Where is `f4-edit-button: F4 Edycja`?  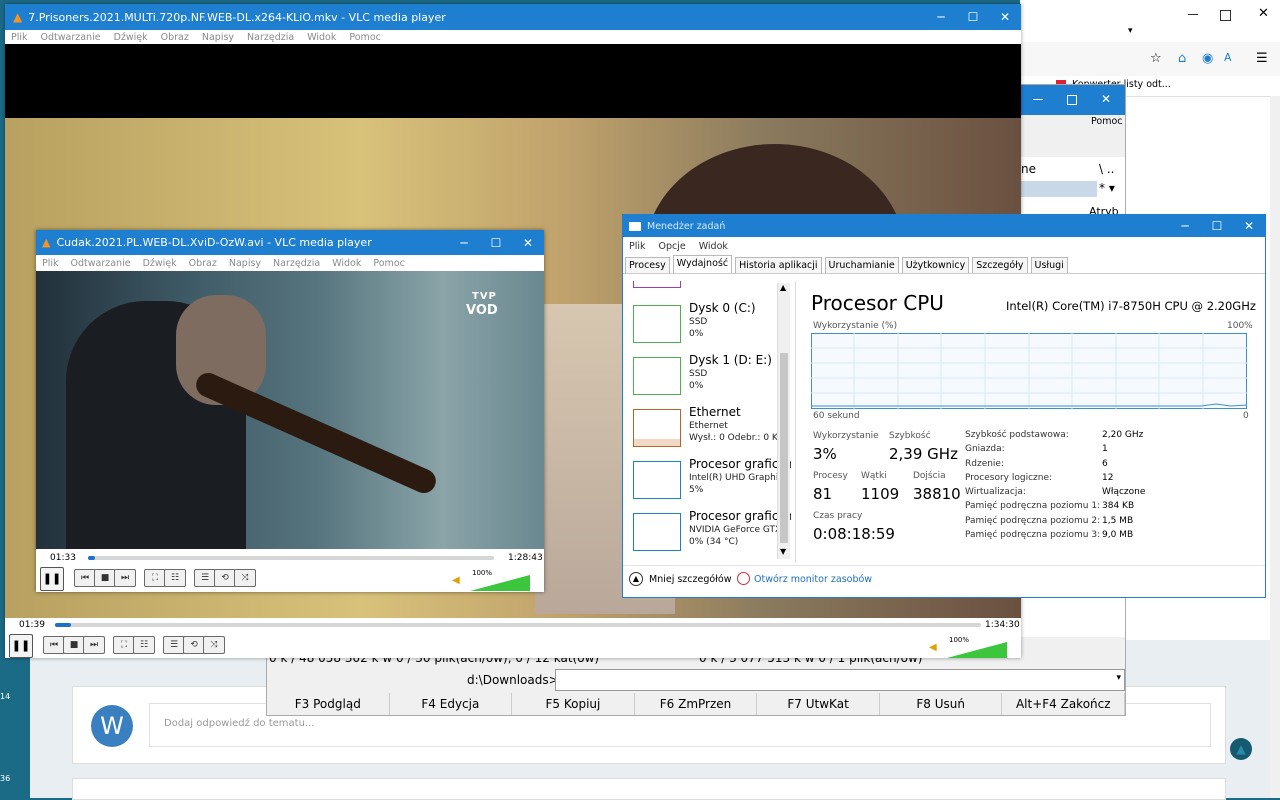 f4-edit-button: F4 Edycja is located at coordinates (451, 704).